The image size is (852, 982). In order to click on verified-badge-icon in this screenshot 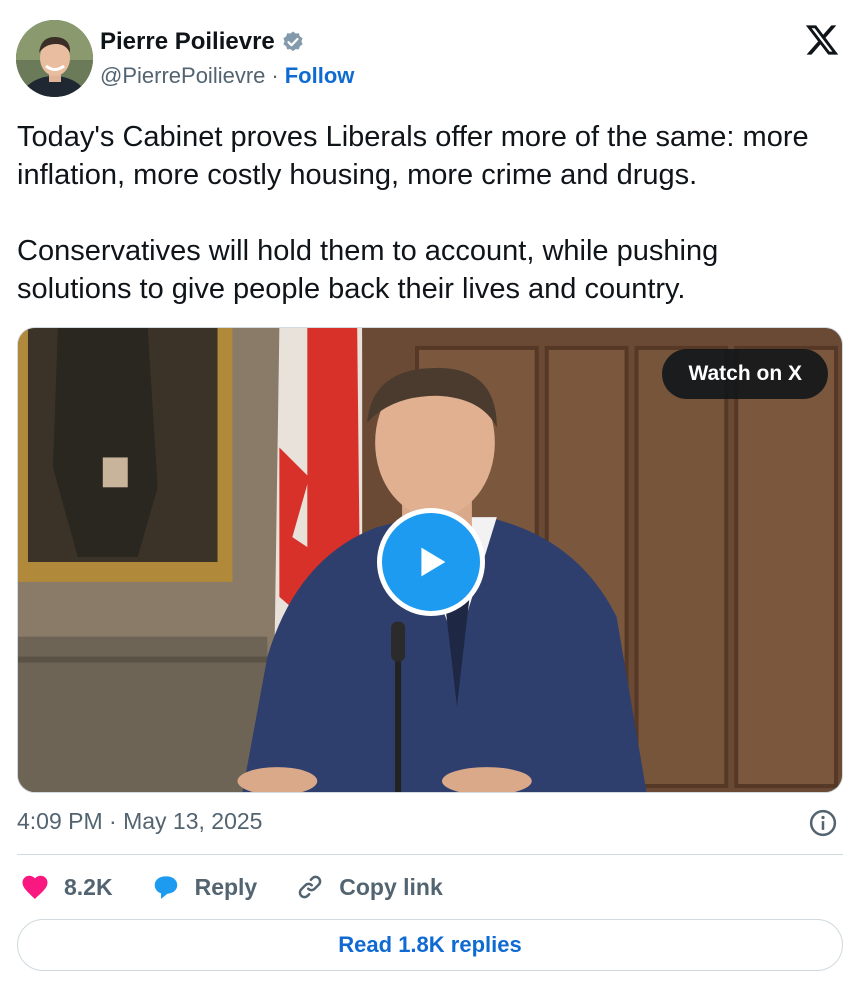, I will do `click(293, 42)`.